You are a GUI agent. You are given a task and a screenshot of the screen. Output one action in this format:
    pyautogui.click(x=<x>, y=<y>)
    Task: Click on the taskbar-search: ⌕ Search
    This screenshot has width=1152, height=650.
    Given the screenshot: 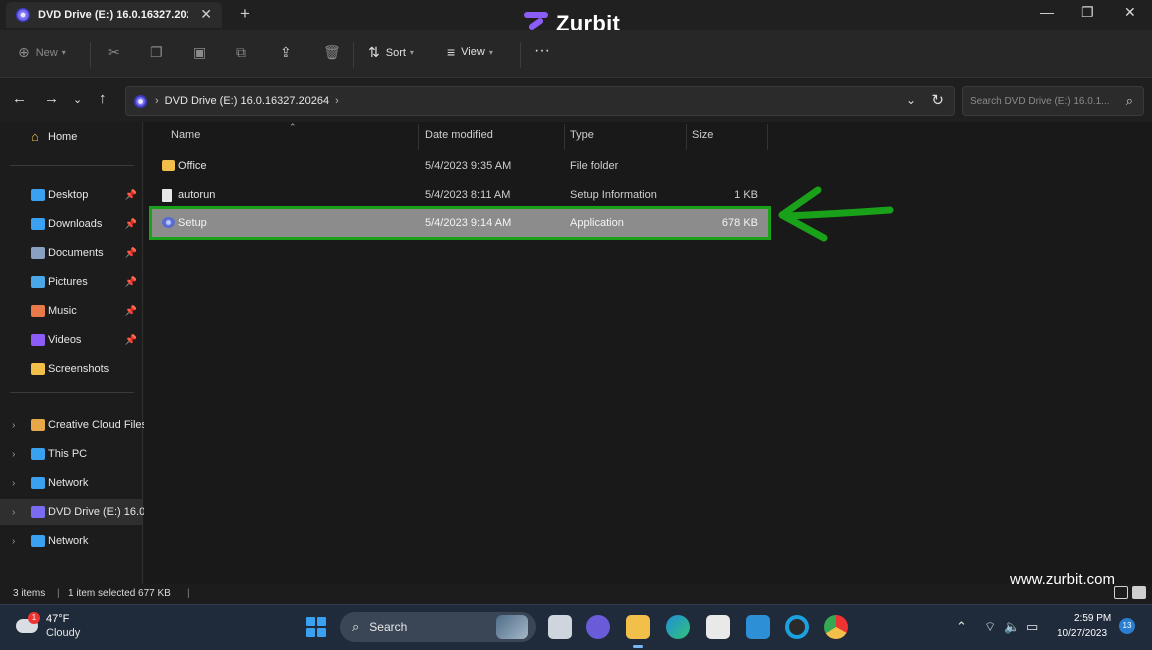 What is the action you would take?
    pyautogui.click(x=438, y=627)
    